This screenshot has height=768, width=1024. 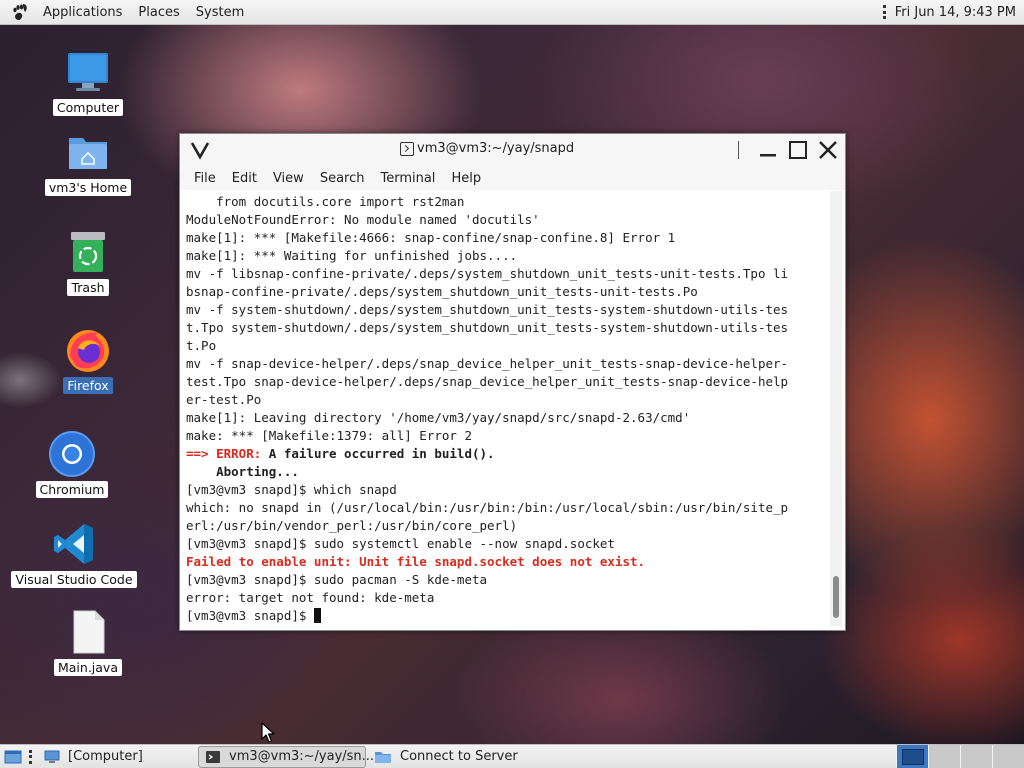 I want to click on terminal-titlebar: vm3@vm3:~/yay/snapd, so click(x=512, y=150).